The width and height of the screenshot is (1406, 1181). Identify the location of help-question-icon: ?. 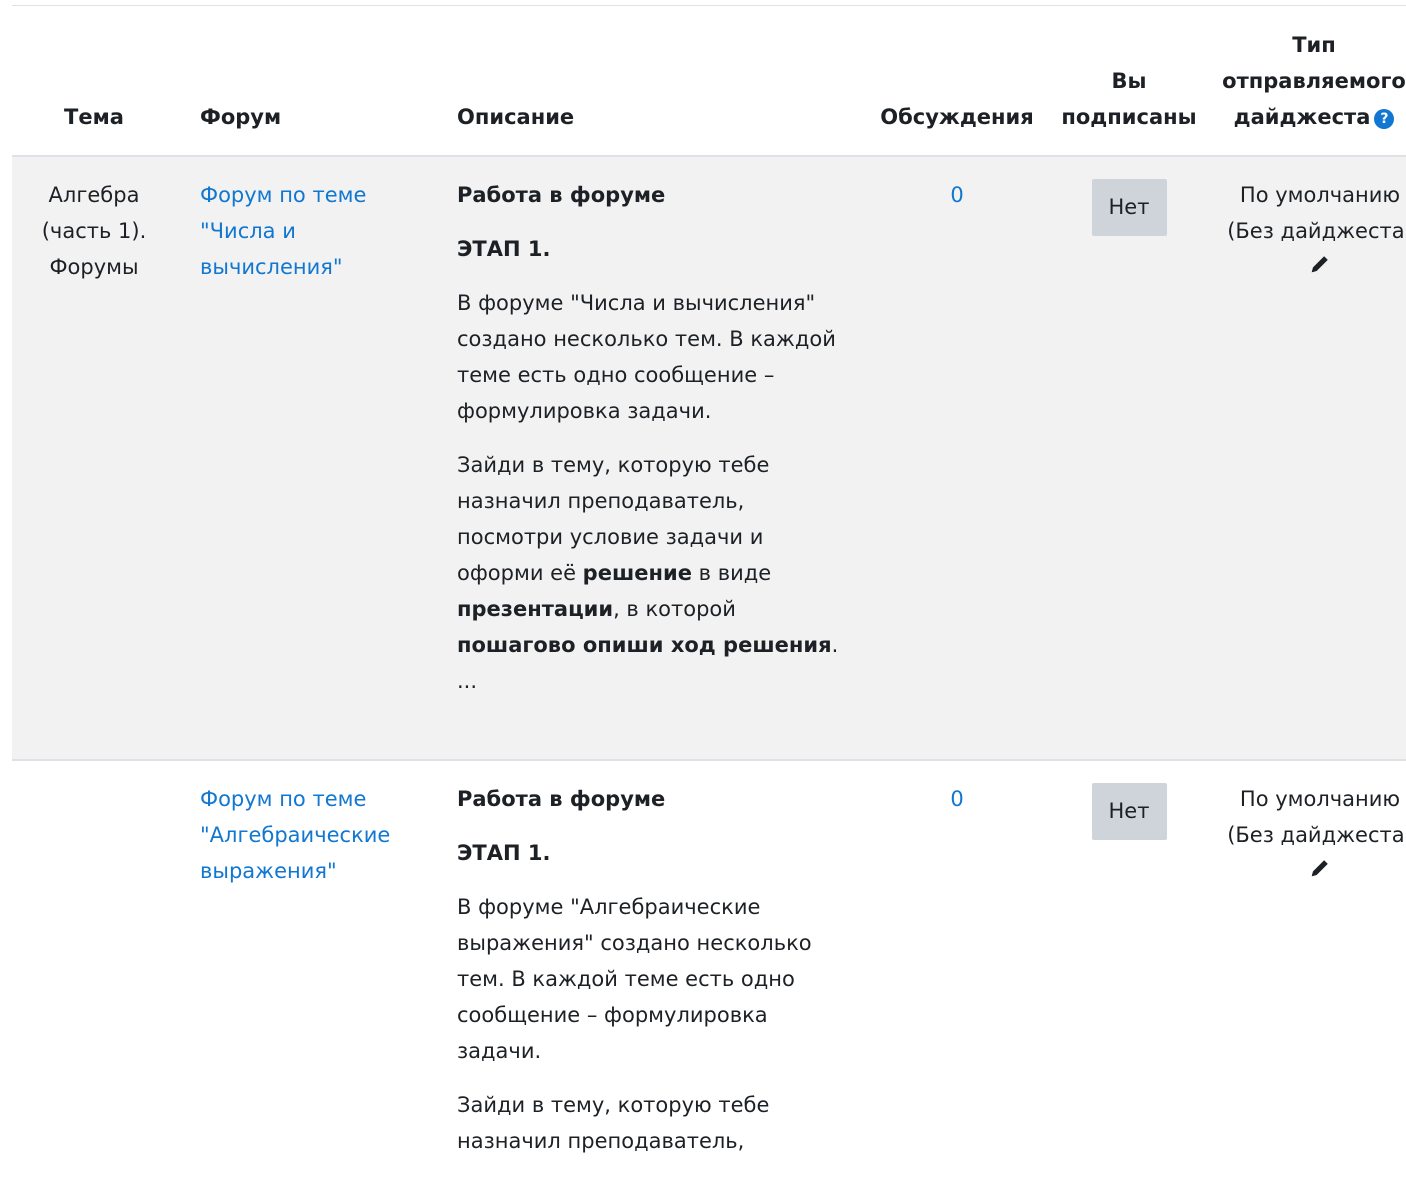
(1384, 119).